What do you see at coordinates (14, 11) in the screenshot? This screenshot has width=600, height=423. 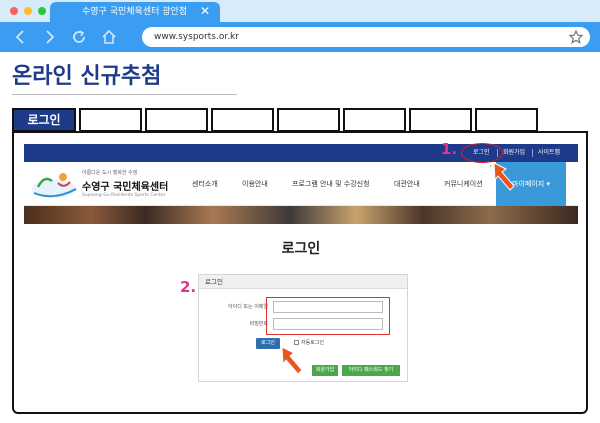 I see `window-close-dot` at bounding box center [14, 11].